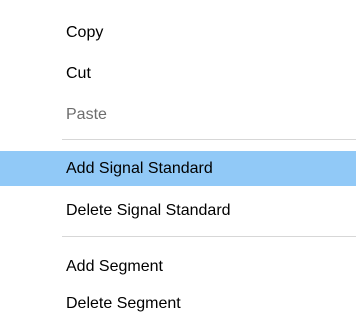 This screenshot has height=325, width=356. What do you see at coordinates (178, 303) in the screenshot?
I see `menu-item-delete-segment: Delete Segment` at bounding box center [178, 303].